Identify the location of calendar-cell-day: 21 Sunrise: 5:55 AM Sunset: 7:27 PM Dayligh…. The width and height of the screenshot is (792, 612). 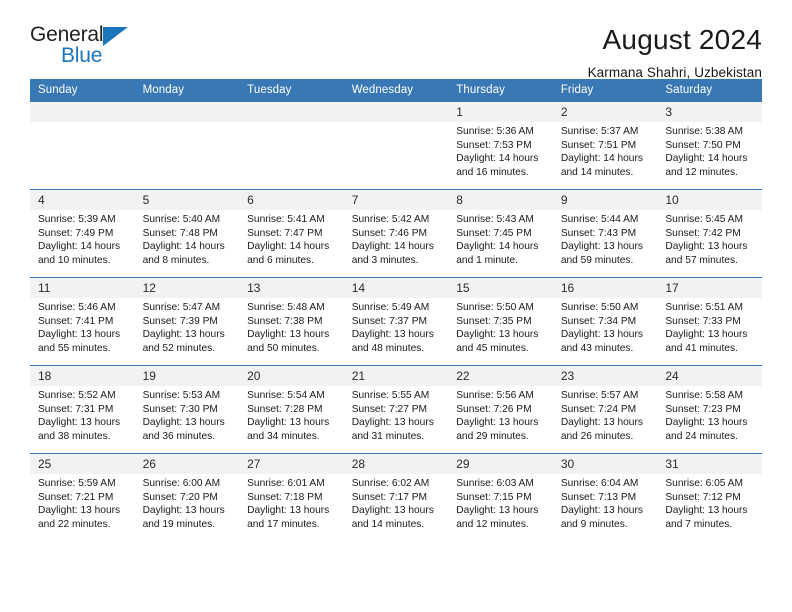
(396, 409).